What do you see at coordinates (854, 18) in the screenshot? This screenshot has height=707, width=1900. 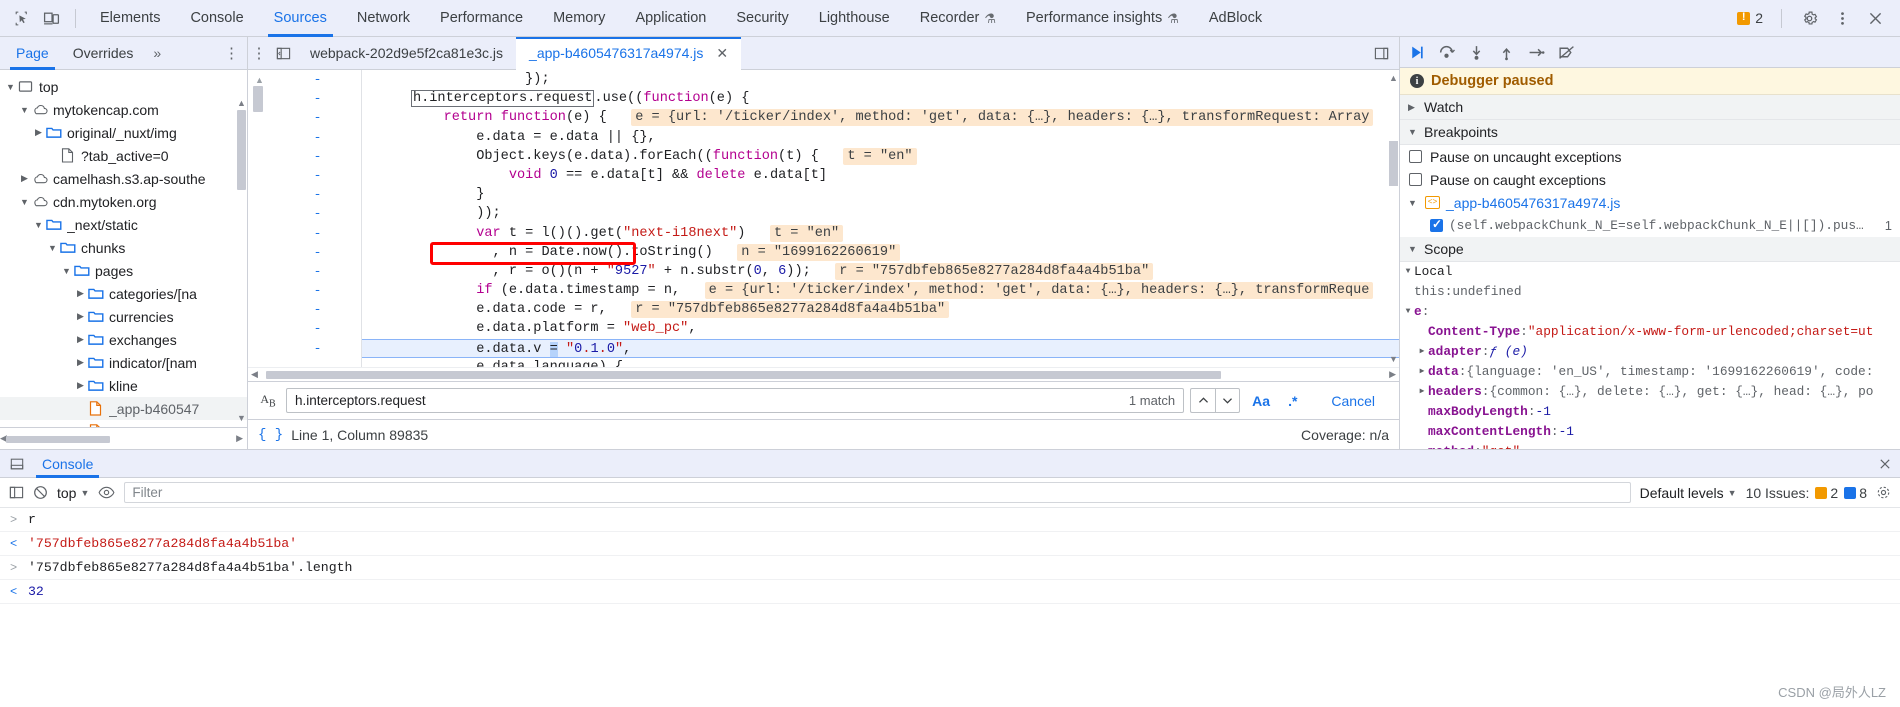 I see `tab-lighthouse: Lighthouse` at bounding box center [854, 18].